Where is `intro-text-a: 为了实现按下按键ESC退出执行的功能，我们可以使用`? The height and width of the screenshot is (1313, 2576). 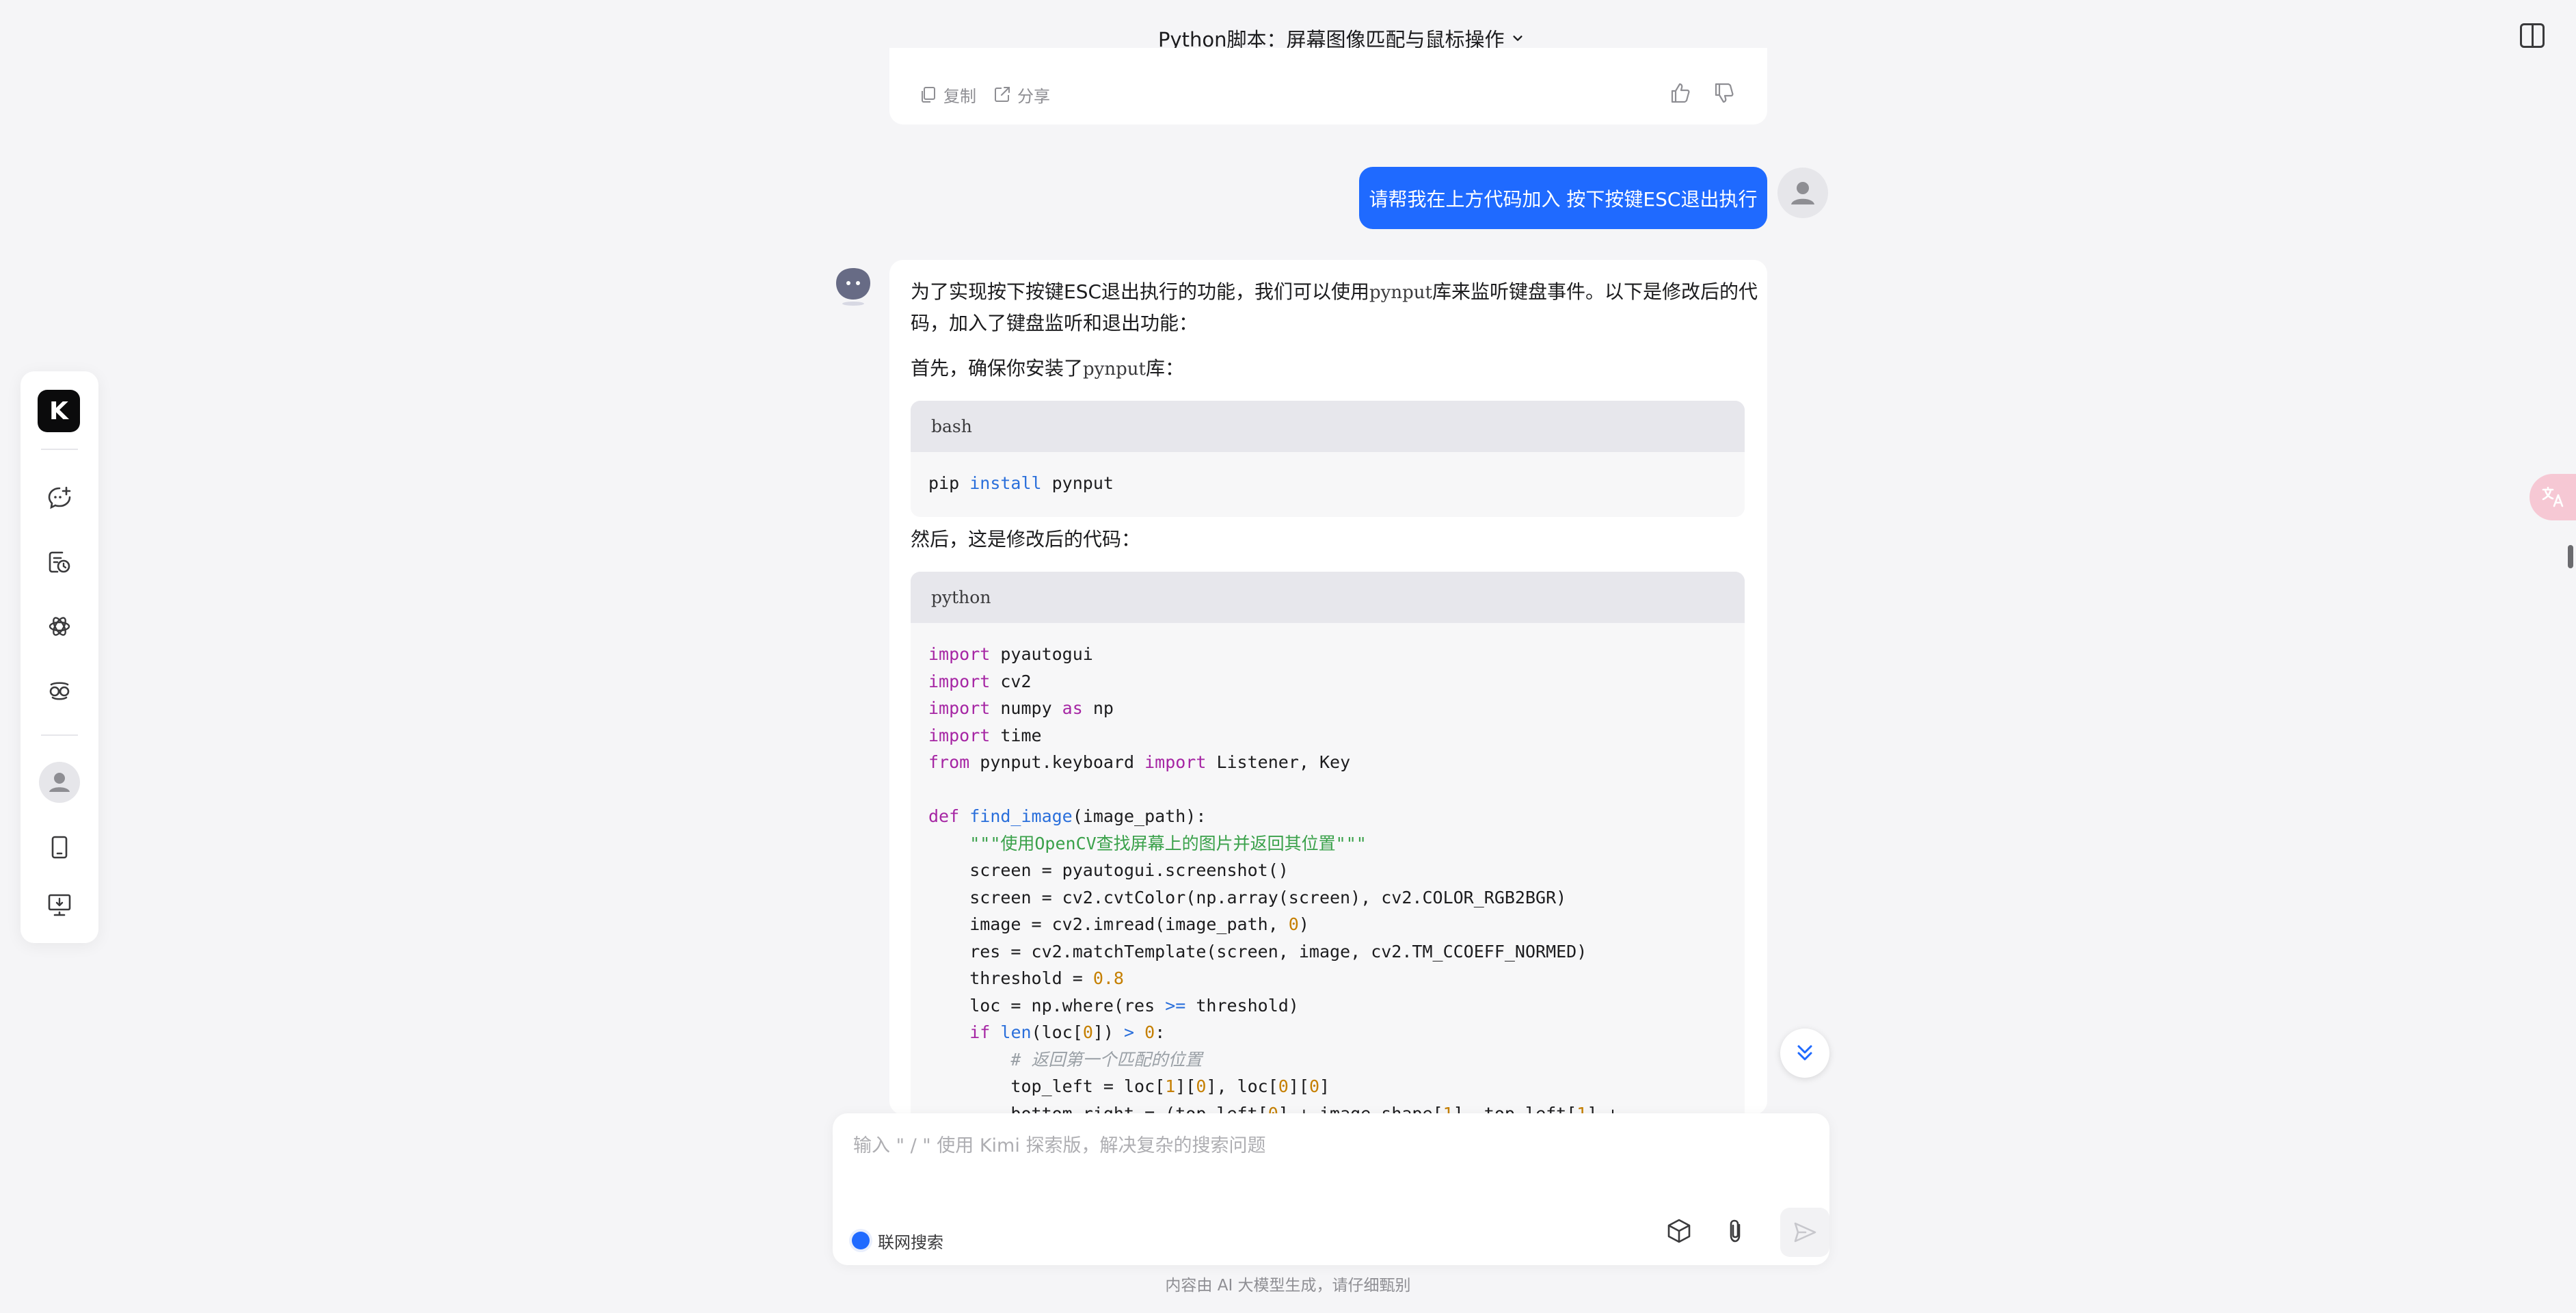
intro-text-a: 为了实现按下按键ESC退出执行的功能，我们可以使用 is located at coordinates (1140, 291).